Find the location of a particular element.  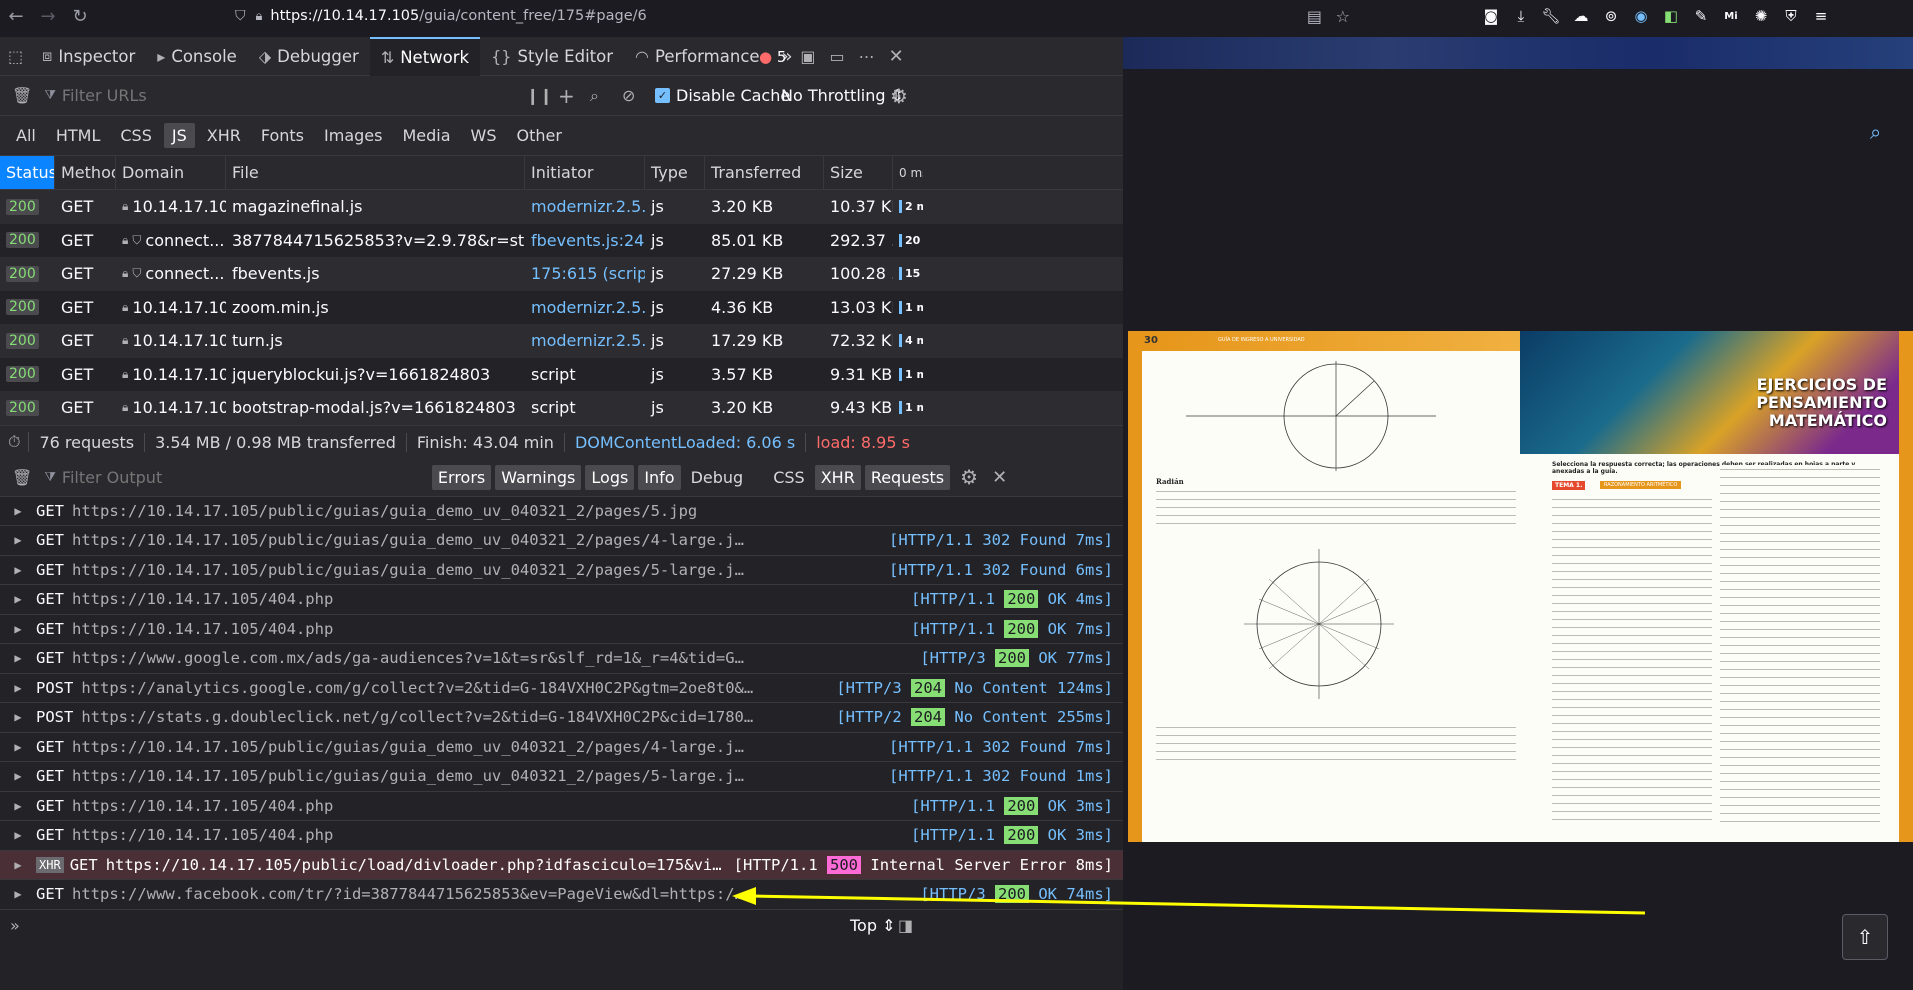

error-count-badge: ● 5 is located at coordinates (772, 57).